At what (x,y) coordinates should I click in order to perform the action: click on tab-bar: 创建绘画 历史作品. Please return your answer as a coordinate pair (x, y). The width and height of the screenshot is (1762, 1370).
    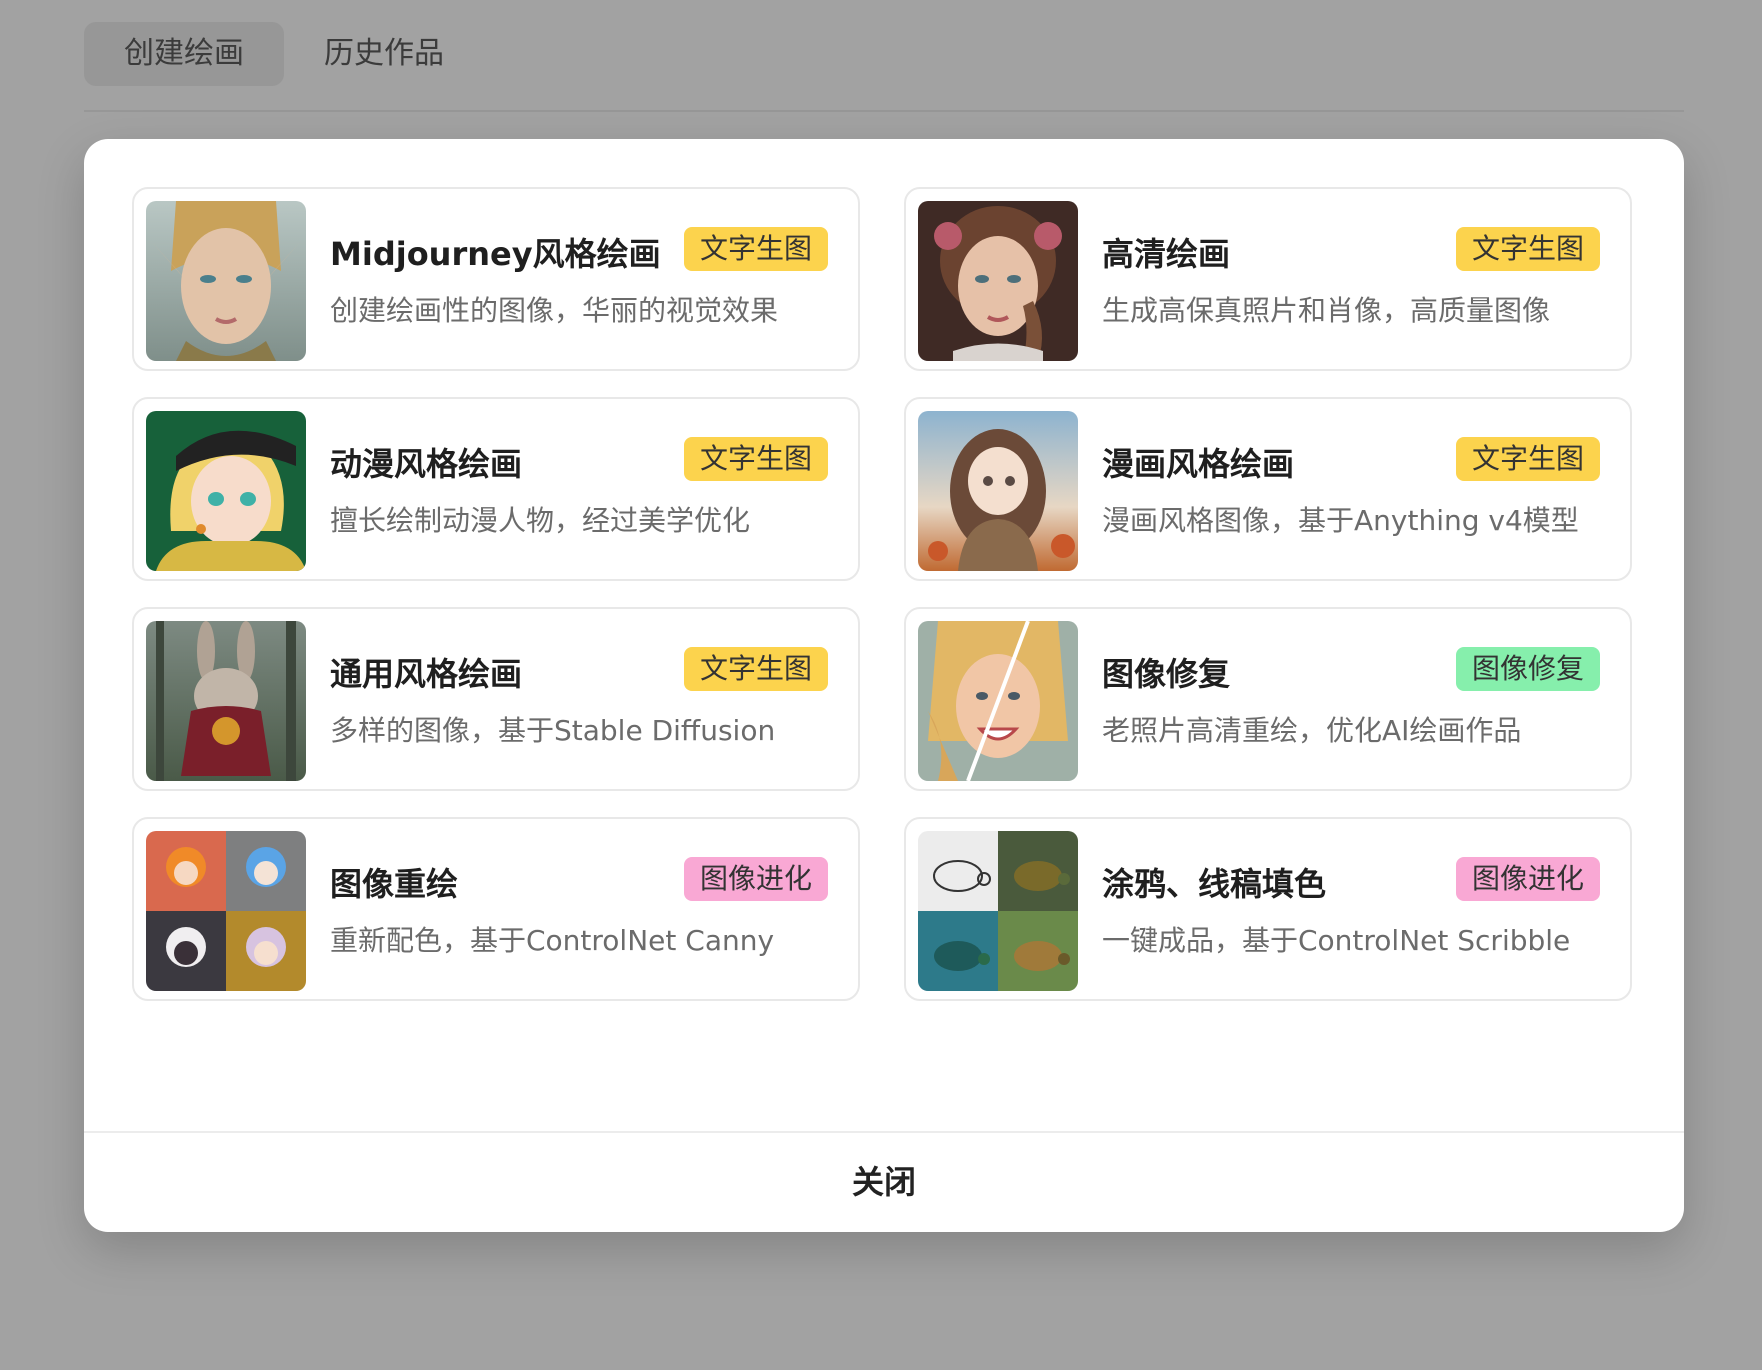
    Looking at the image, I should click on (284, 54).